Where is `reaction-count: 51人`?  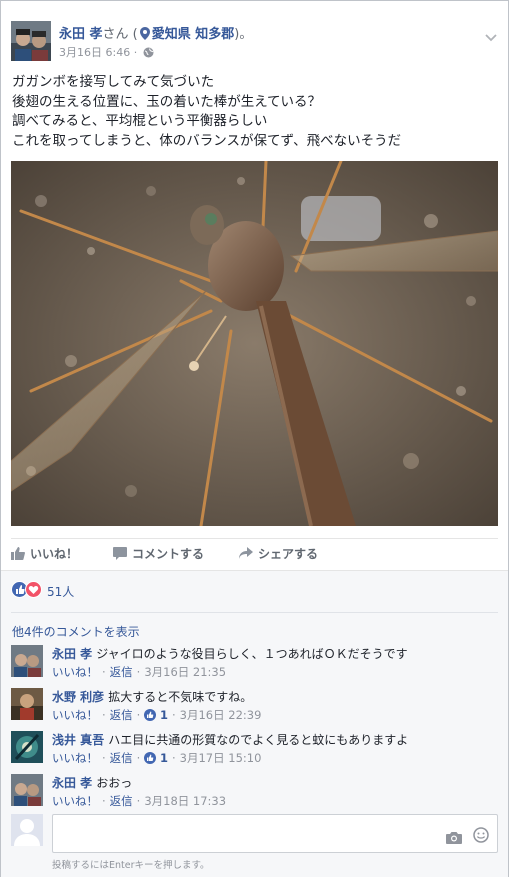 reaction-count: 51人 is located at coordinates (61, 592).